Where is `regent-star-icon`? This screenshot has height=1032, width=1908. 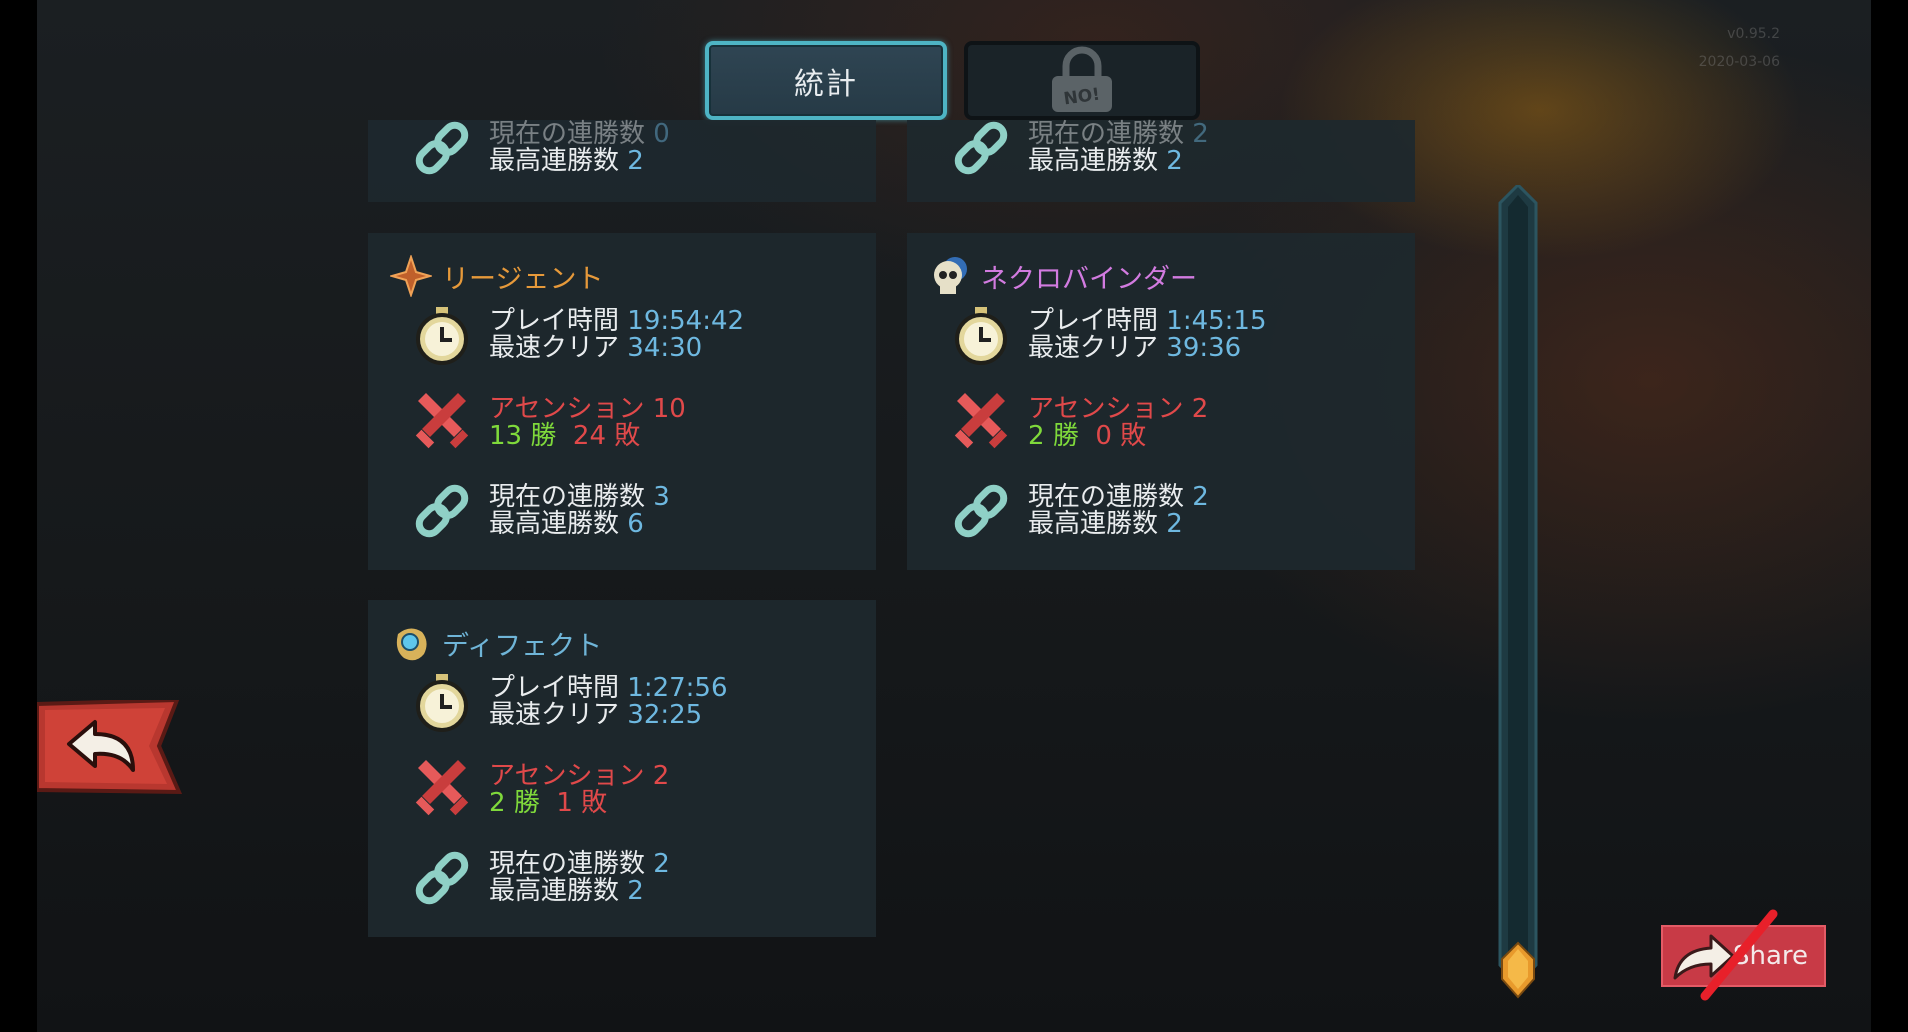 regent-star-icon is located at coordinates (411, 276).